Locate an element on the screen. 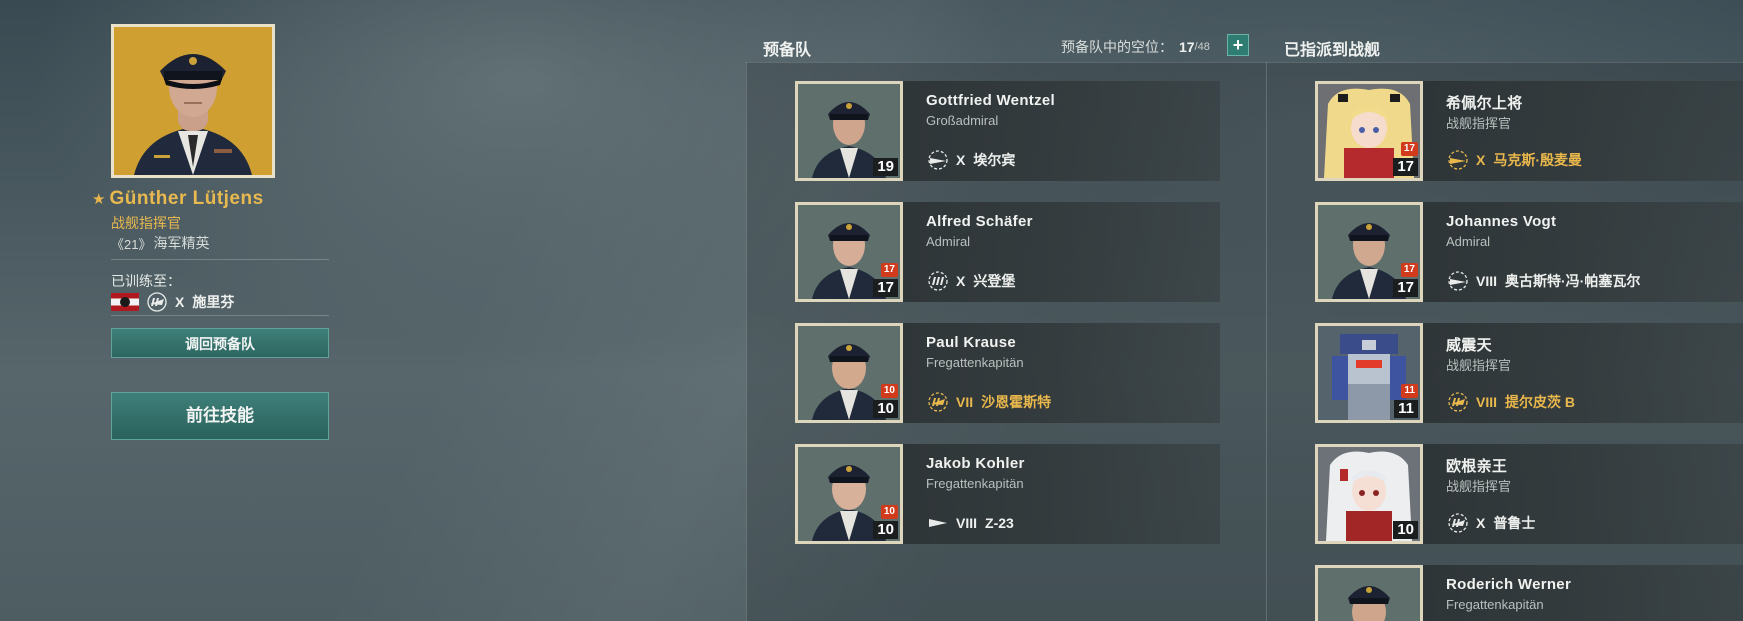 Image resolution: width=1743 pixels, height=621 pixels. assigned-ship: X 马克斯·殷麦曼 is located at coordinates (1514, 160).